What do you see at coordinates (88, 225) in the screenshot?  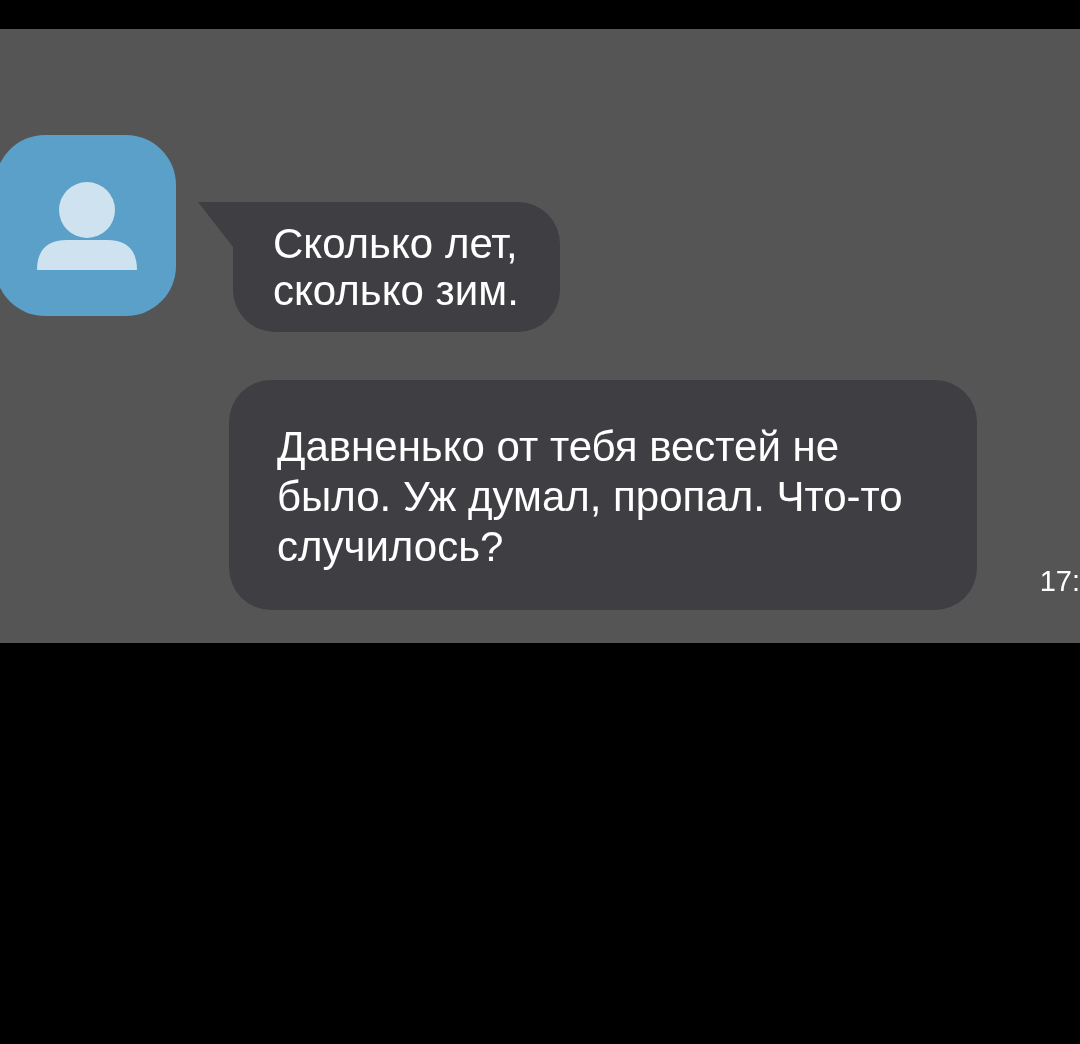 I see `avatar-icon` at bounding box center [88, 225].